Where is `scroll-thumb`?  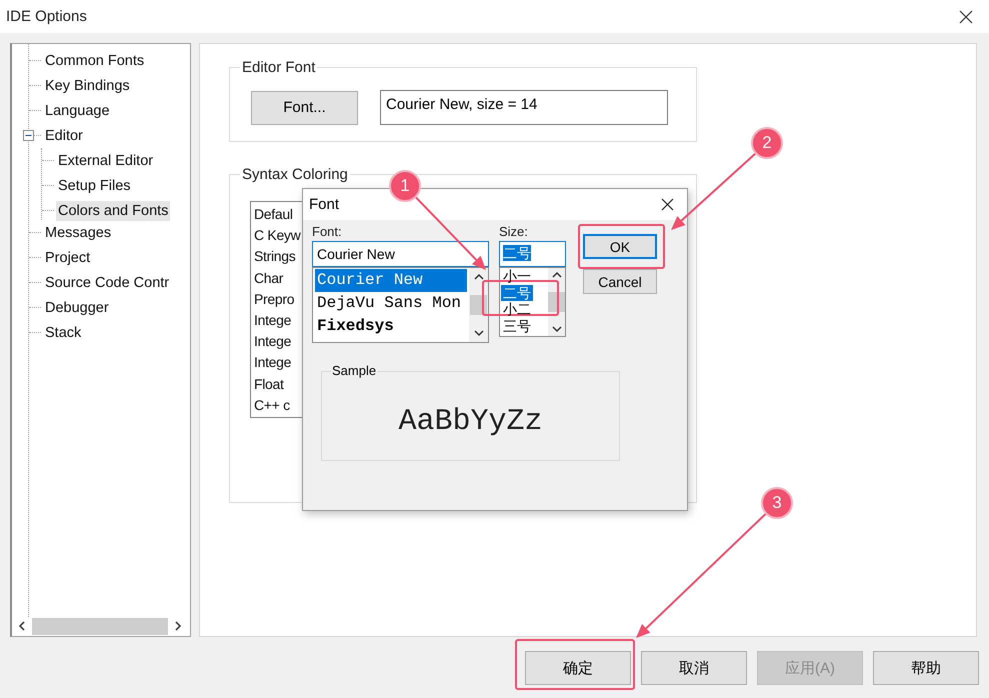
scroll-thumb is located at coordinates (100, 626).